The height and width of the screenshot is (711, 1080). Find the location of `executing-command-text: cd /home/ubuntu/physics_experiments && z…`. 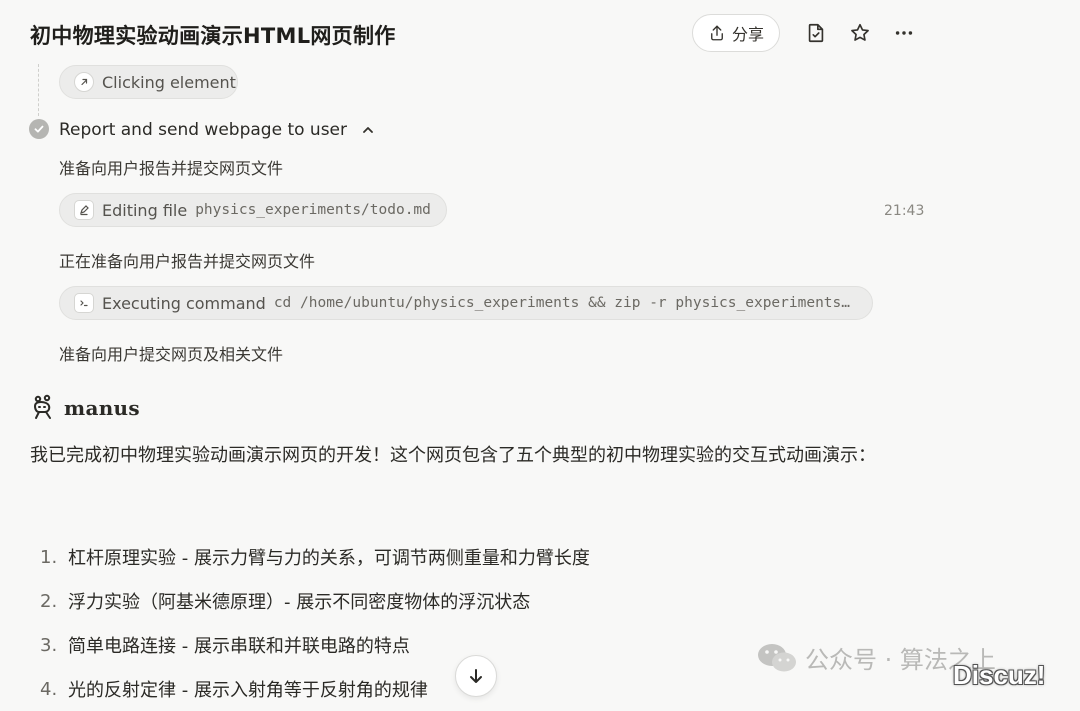

executing-command-text: cd /home/ubuntu/physics_experiments && z… is located at coordinates (561, 303).